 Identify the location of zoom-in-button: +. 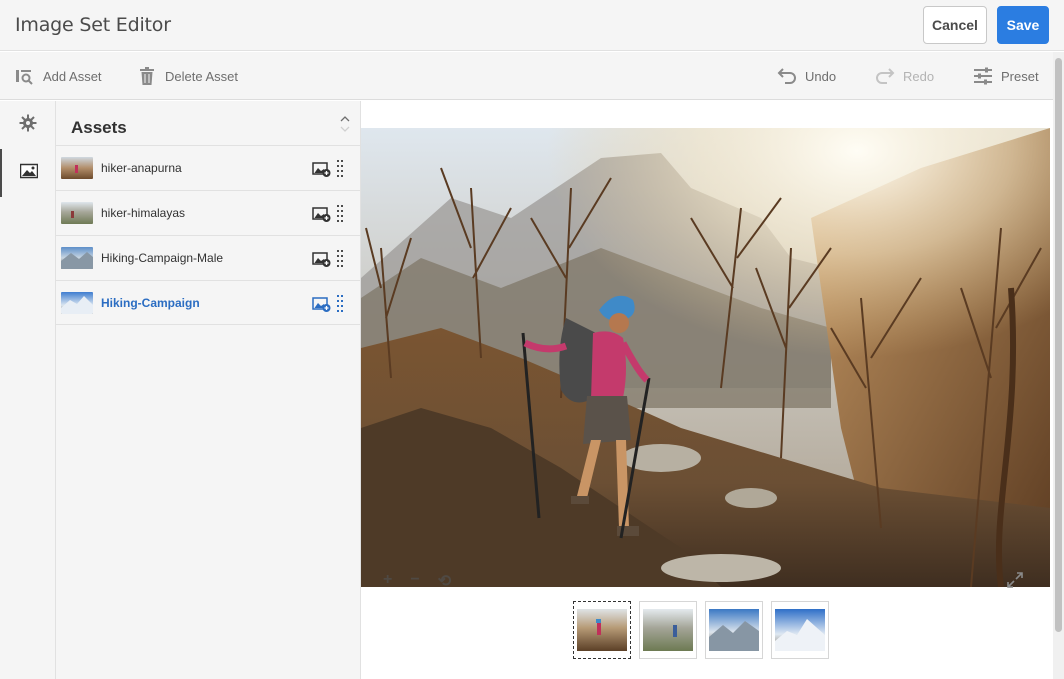
(387, 581).